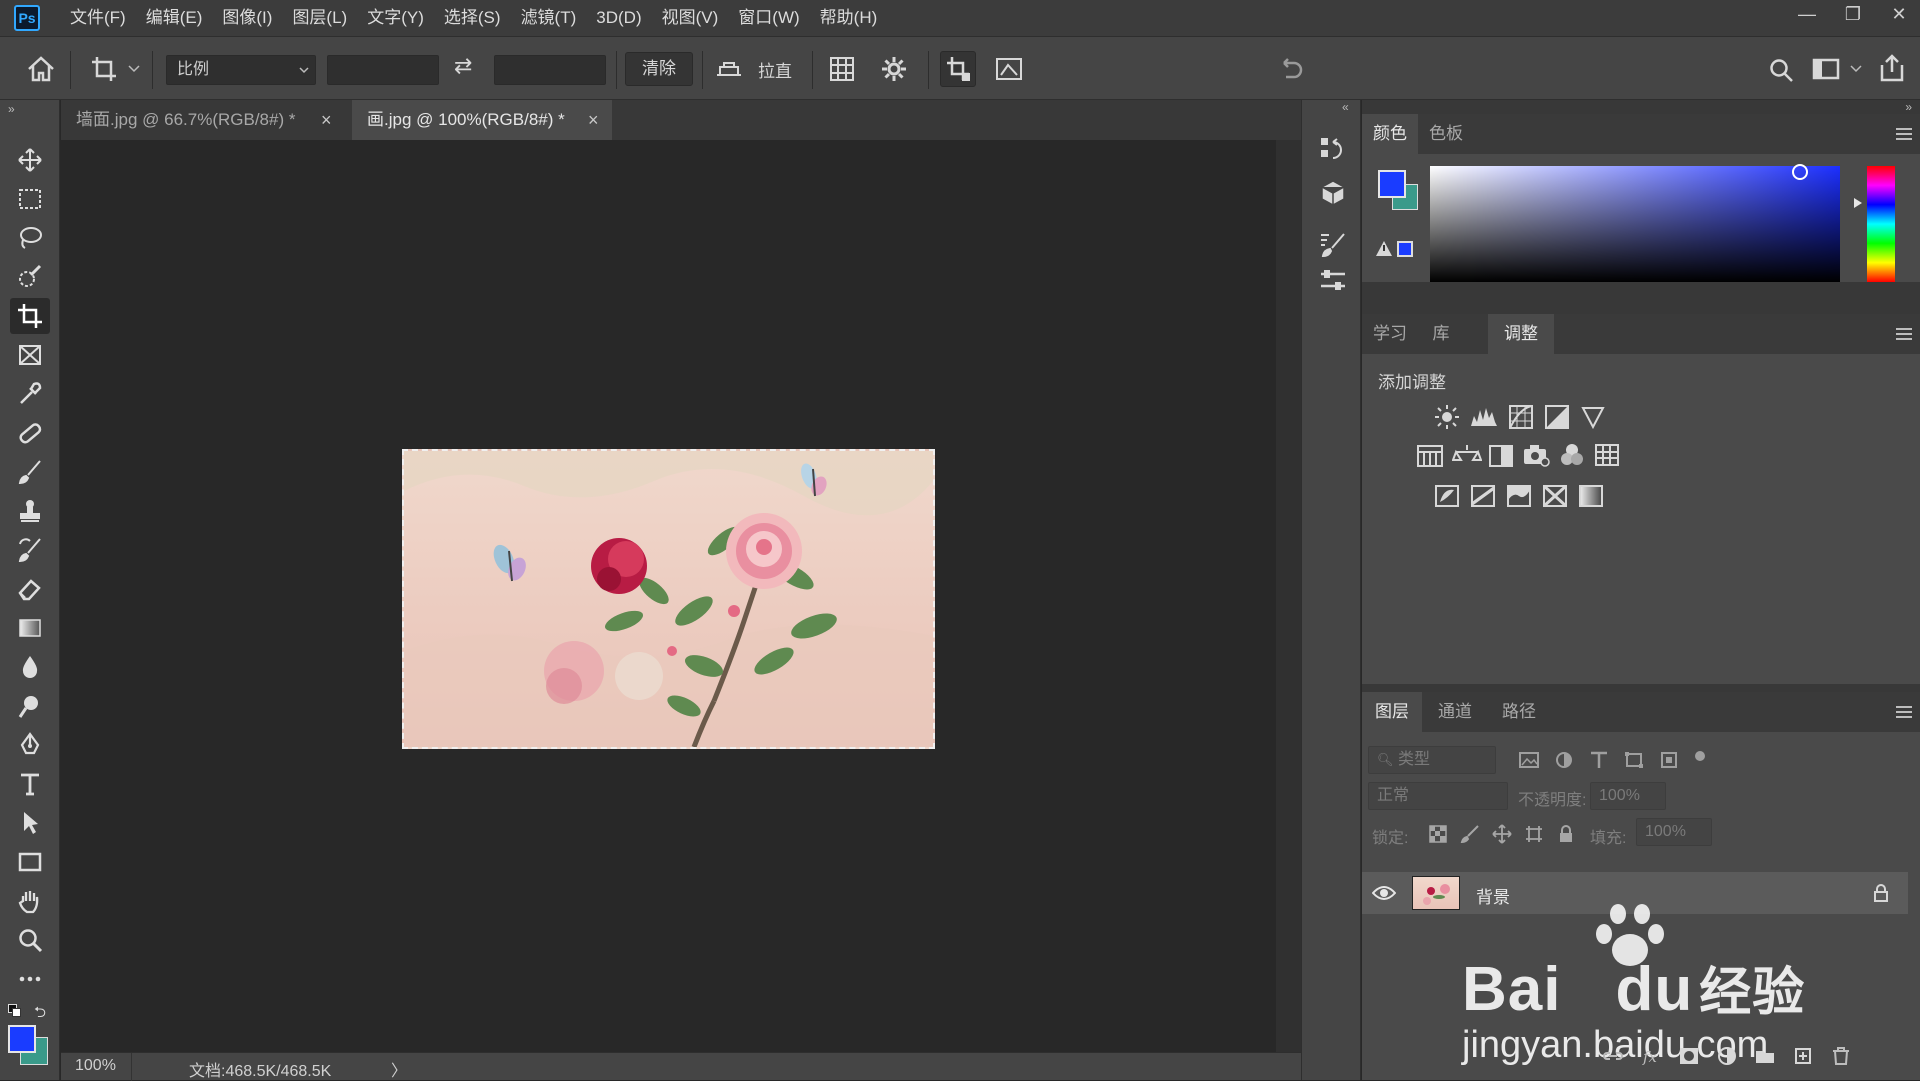 The image size is (1920, 1081). I want to click on document-image, so click(668, 599).